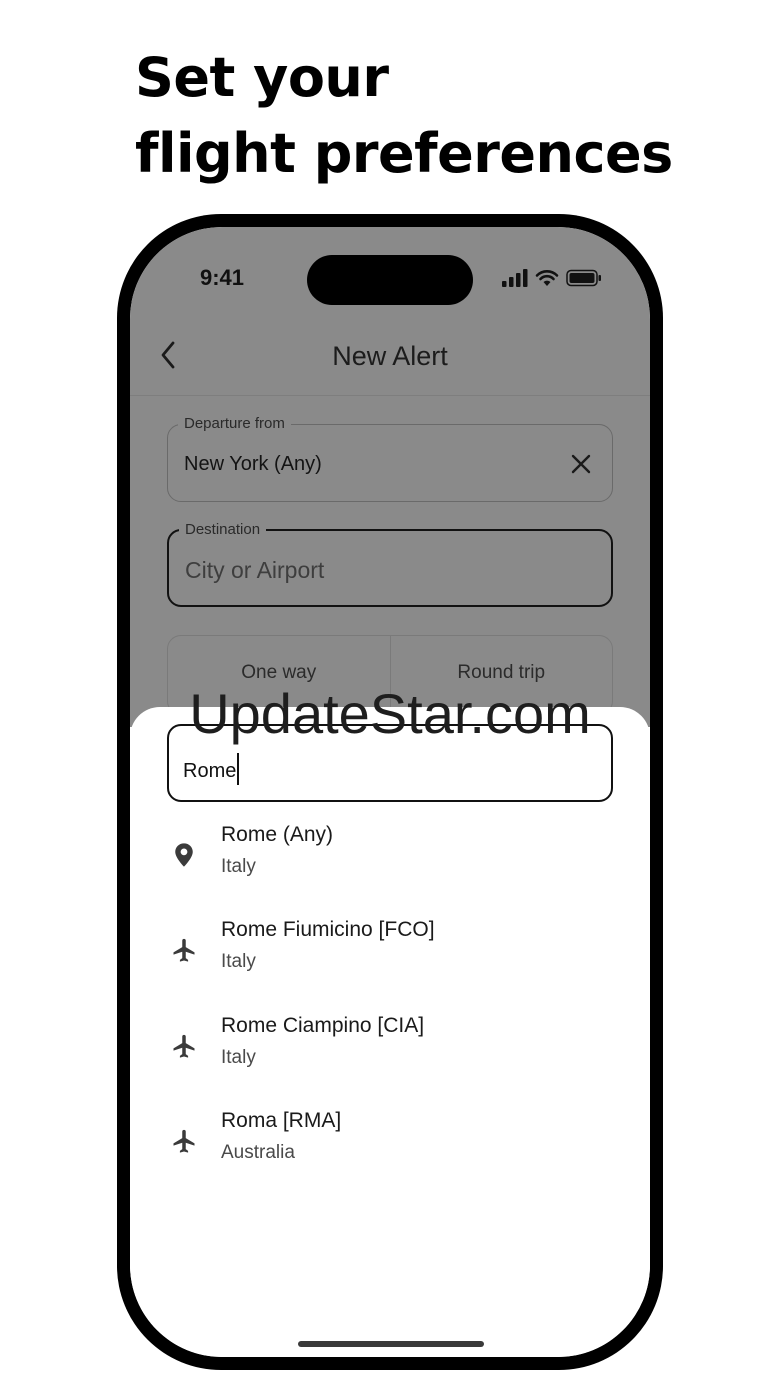  I want to click on signal-icon, so click(515, 278).